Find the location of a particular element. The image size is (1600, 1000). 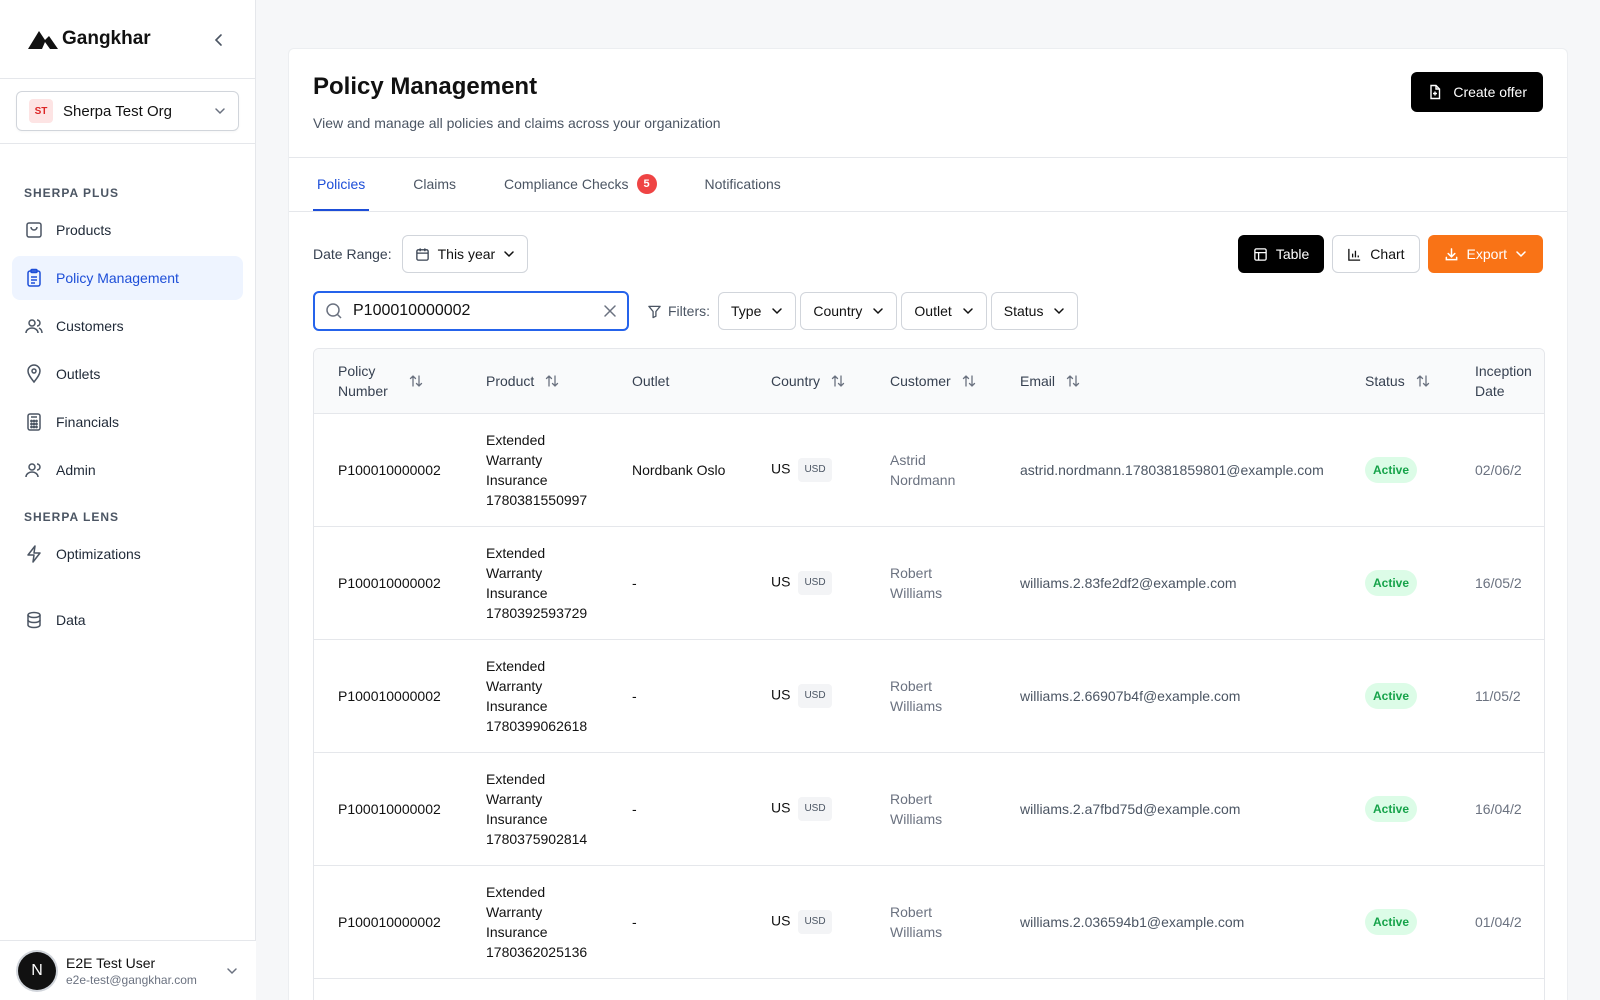

database-icon is located at coordinates (34, 620).